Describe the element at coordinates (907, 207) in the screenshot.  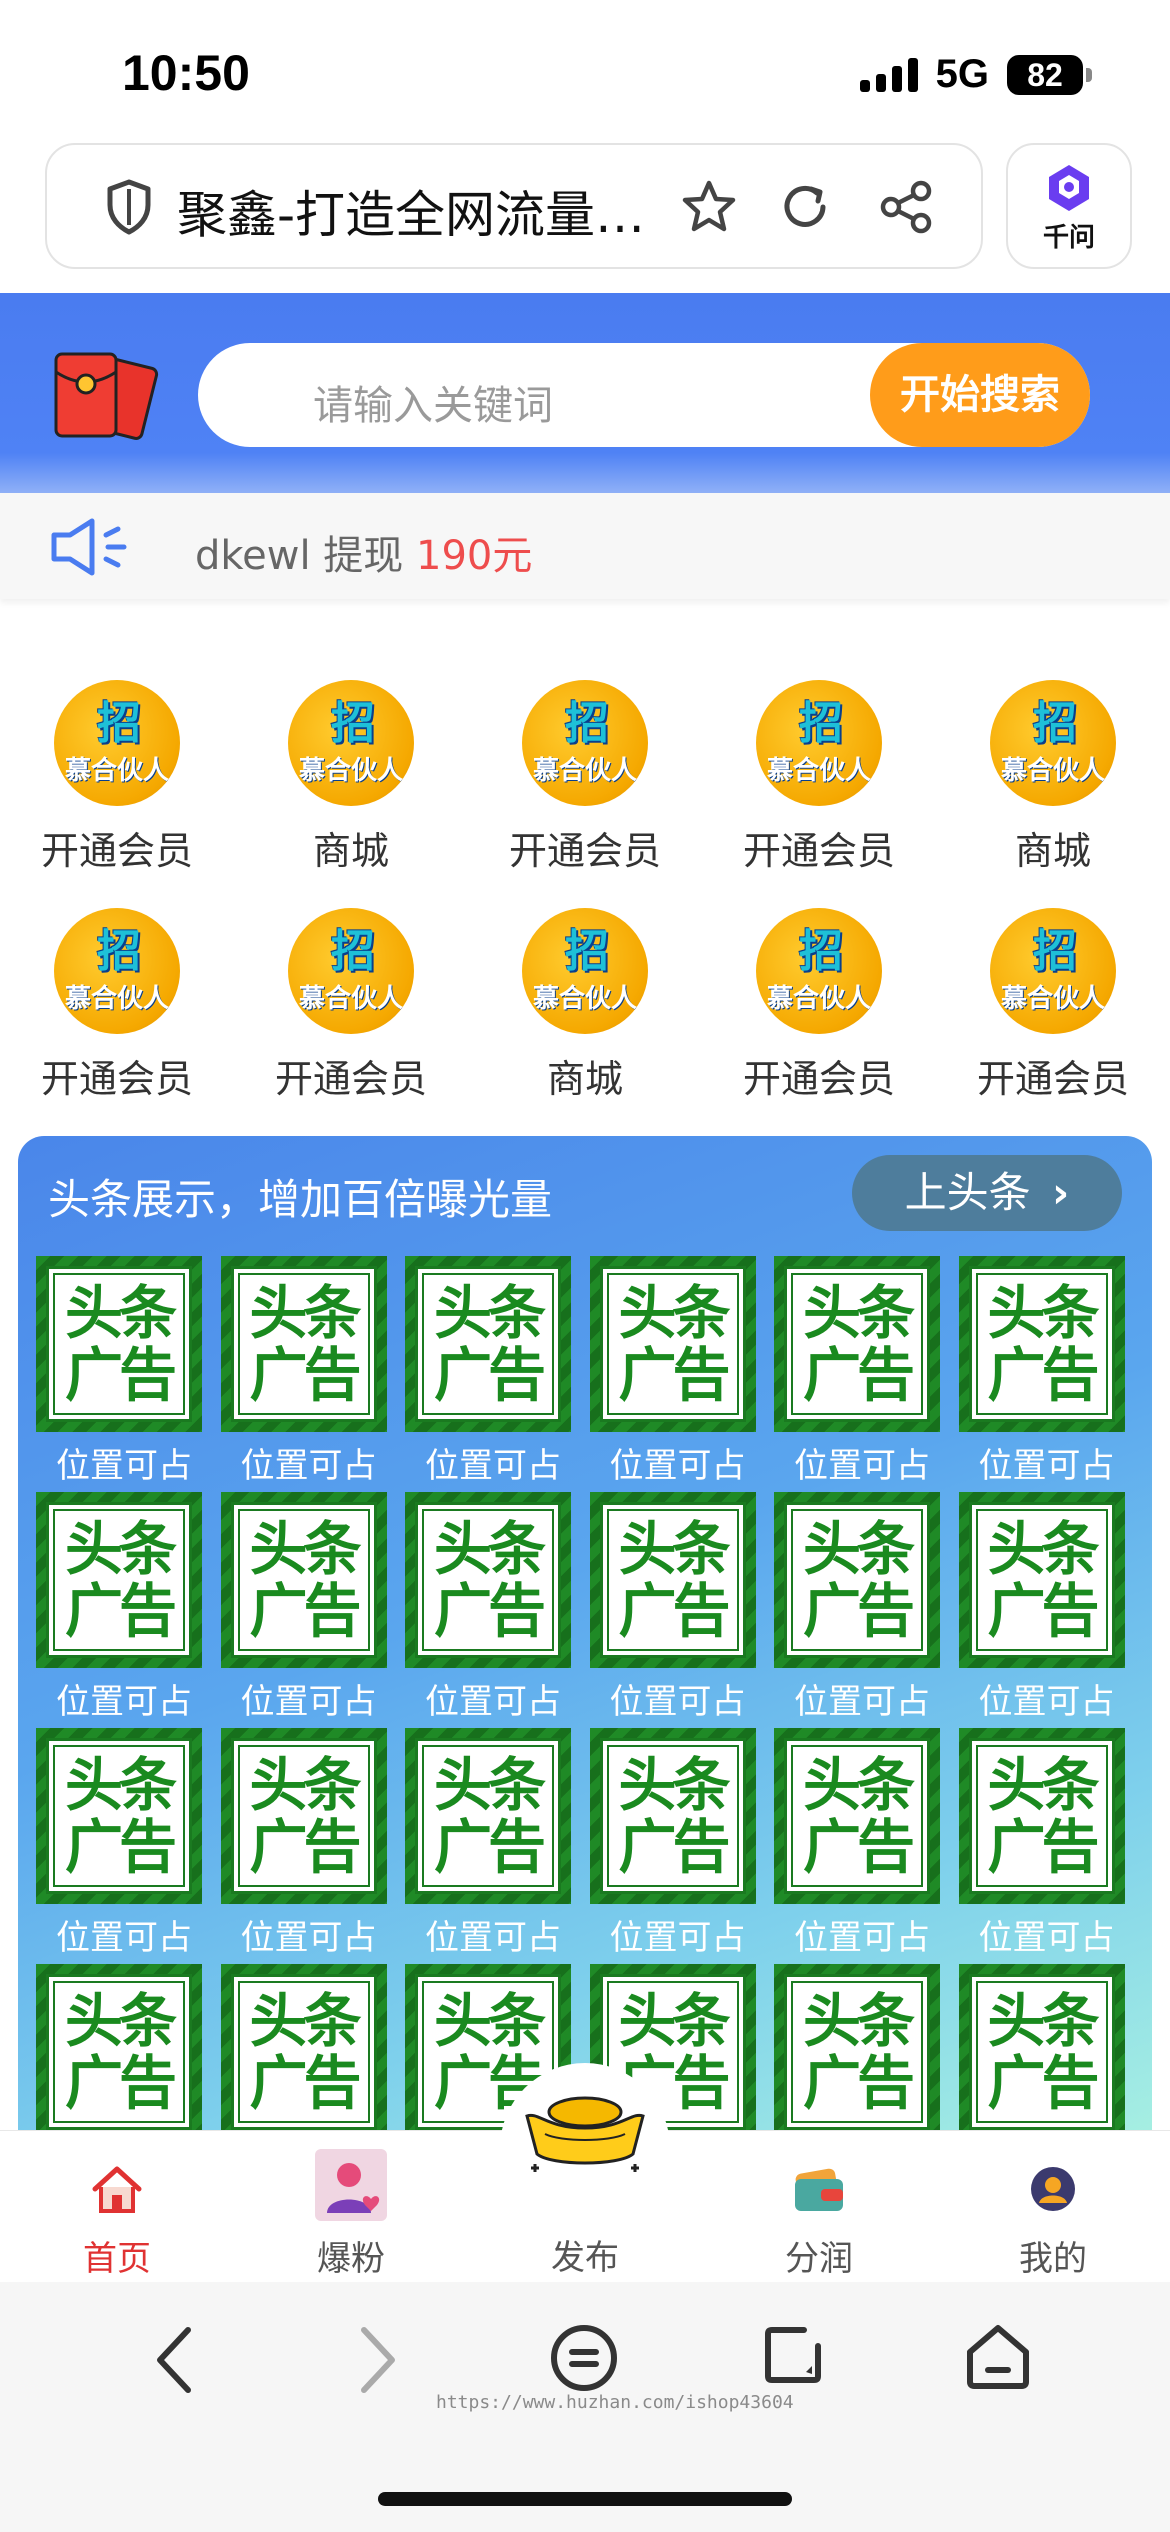
I see `share-icon` at that location.